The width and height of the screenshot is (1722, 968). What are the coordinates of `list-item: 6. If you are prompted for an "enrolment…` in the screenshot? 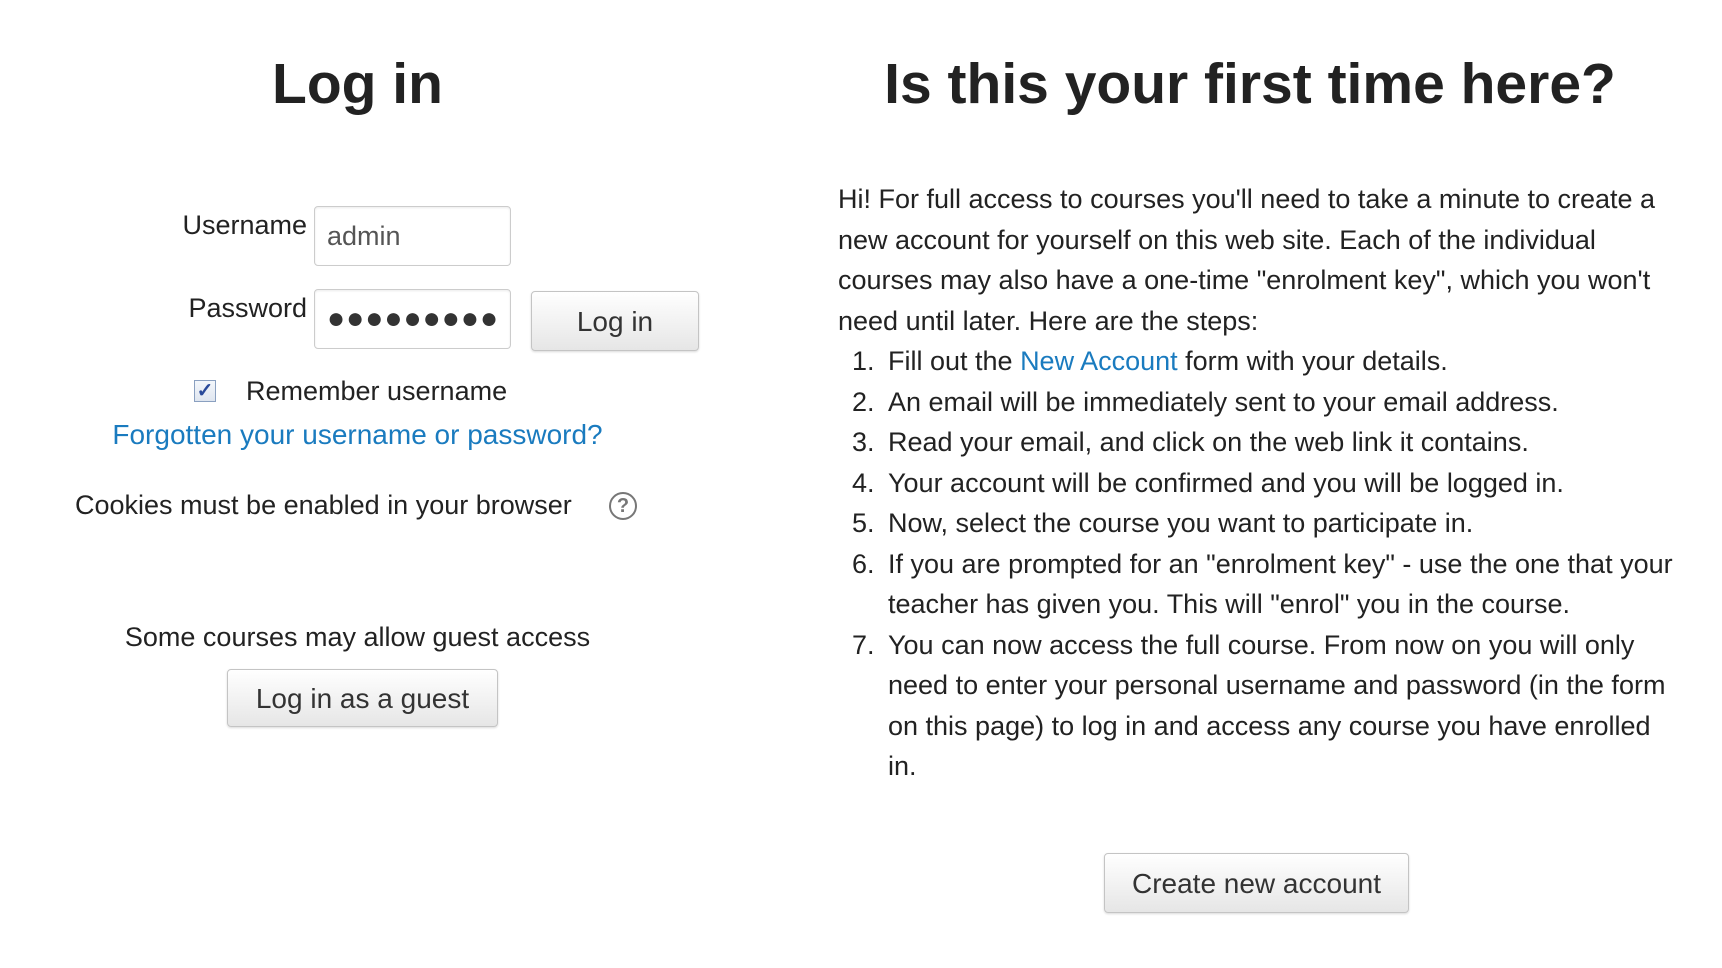 It's located at (1258, 584).